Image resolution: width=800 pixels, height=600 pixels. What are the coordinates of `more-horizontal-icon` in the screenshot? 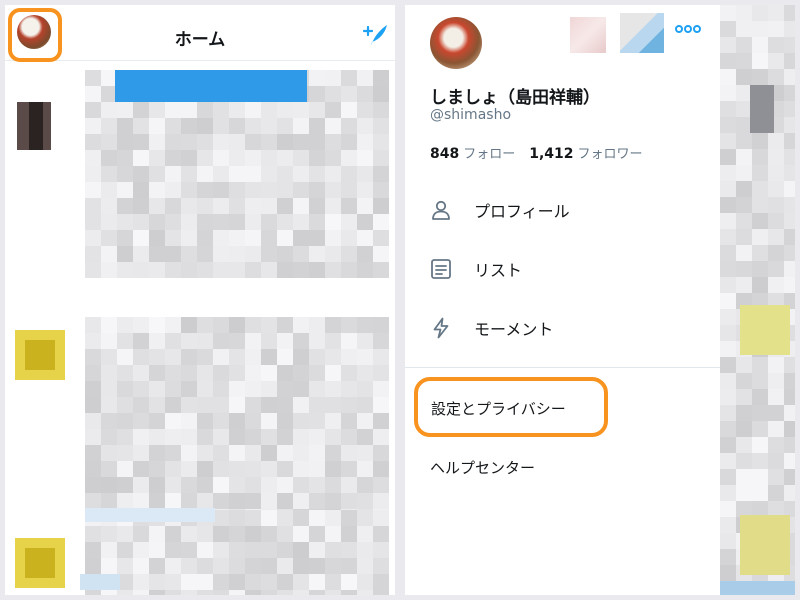 It's located at (688, 29).